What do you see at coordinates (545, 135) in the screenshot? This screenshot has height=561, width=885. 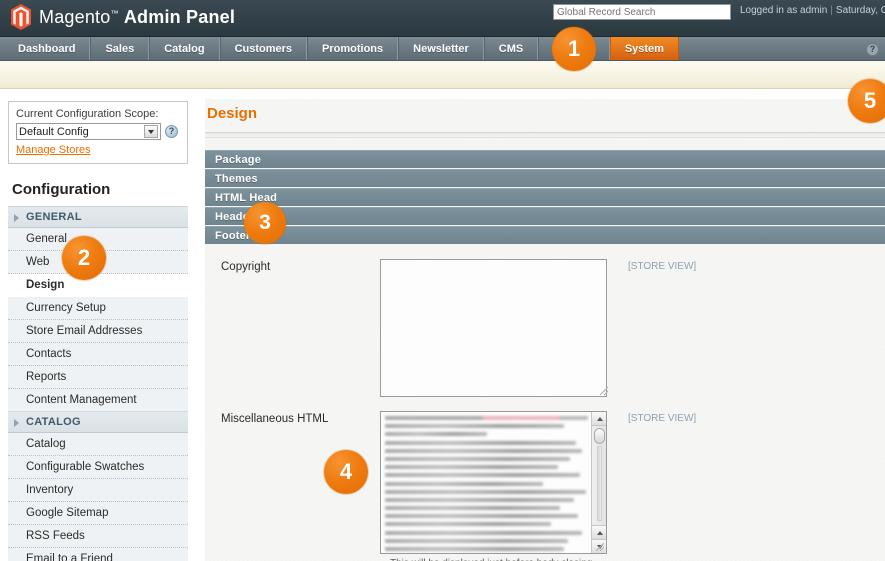 I see `title-divider` at bounding box center [545, 135].